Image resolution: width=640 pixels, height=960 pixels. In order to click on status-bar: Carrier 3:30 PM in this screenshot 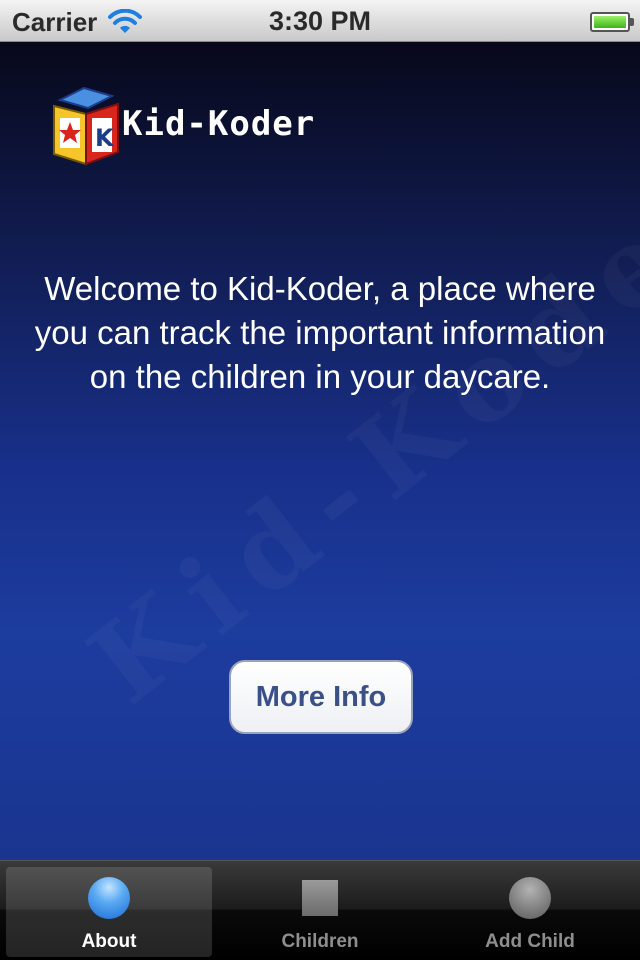, I will do `click(320, 21)`.